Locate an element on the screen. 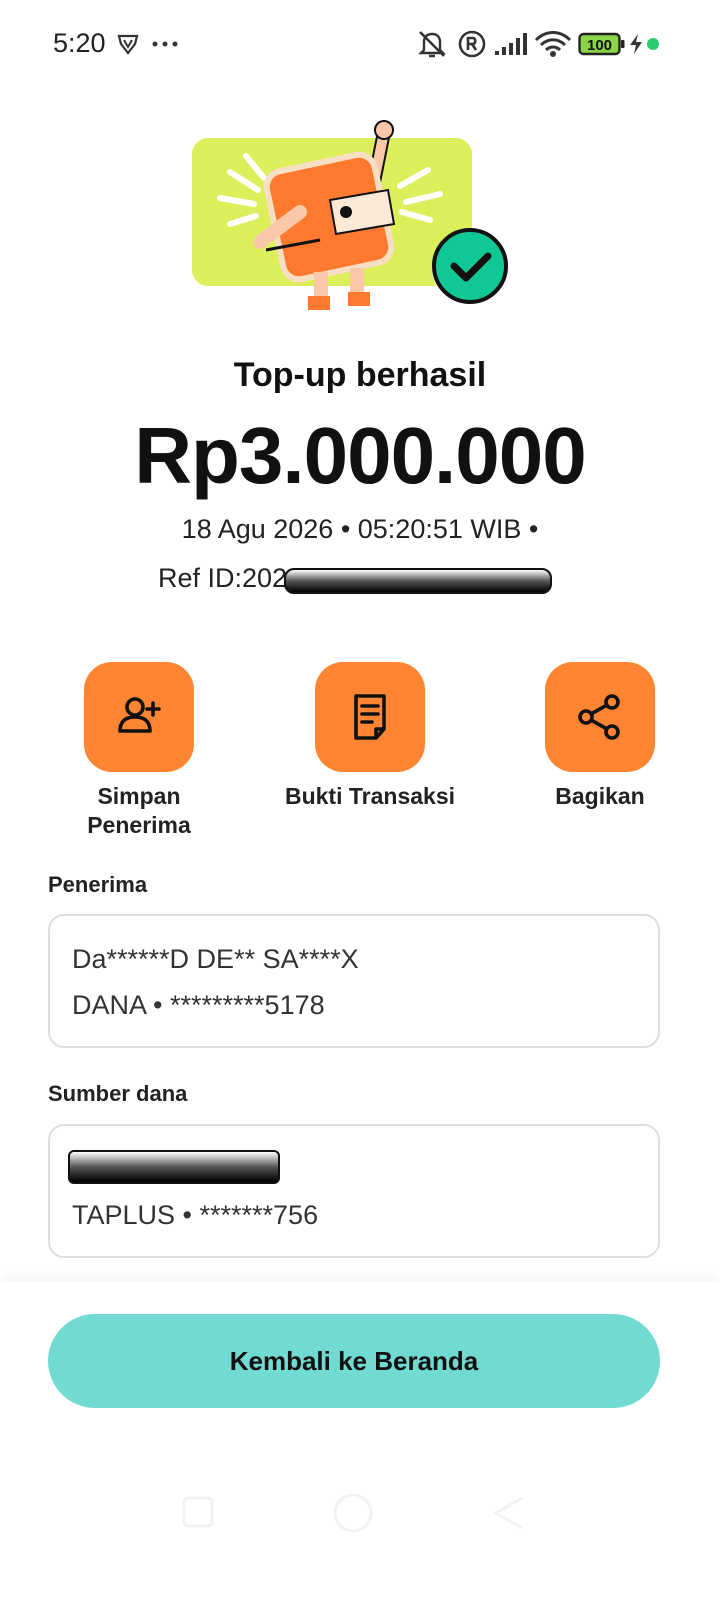  receipt-icon is located at coordinates (370, 717).